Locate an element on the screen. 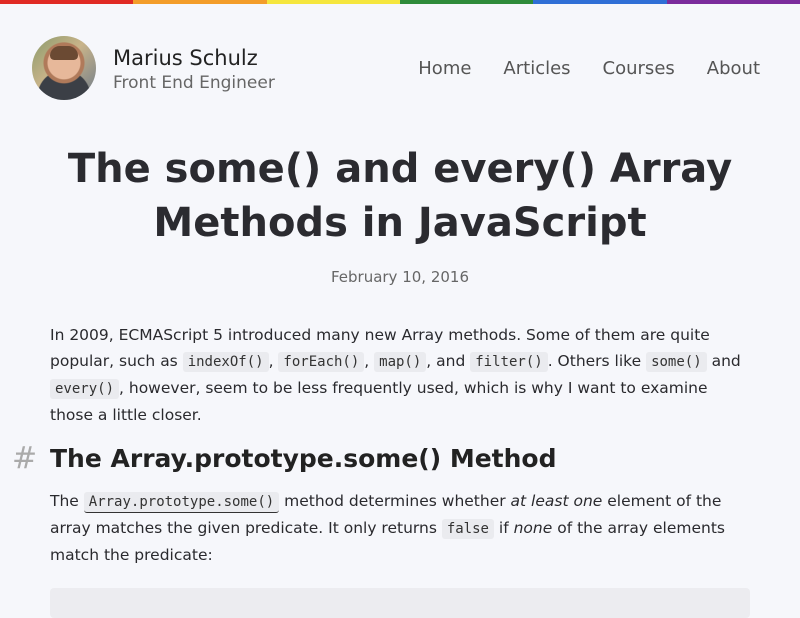 This screenshot has height=618, width=800. section-heading: The Array.prototype.some() Method is located at coordinates (303, 458).